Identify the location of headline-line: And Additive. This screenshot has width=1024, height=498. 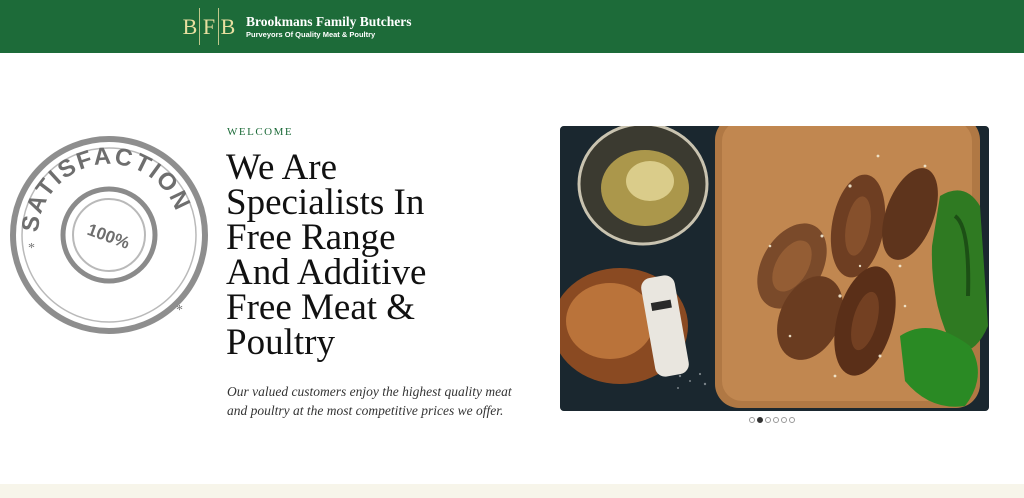
(326, 272).